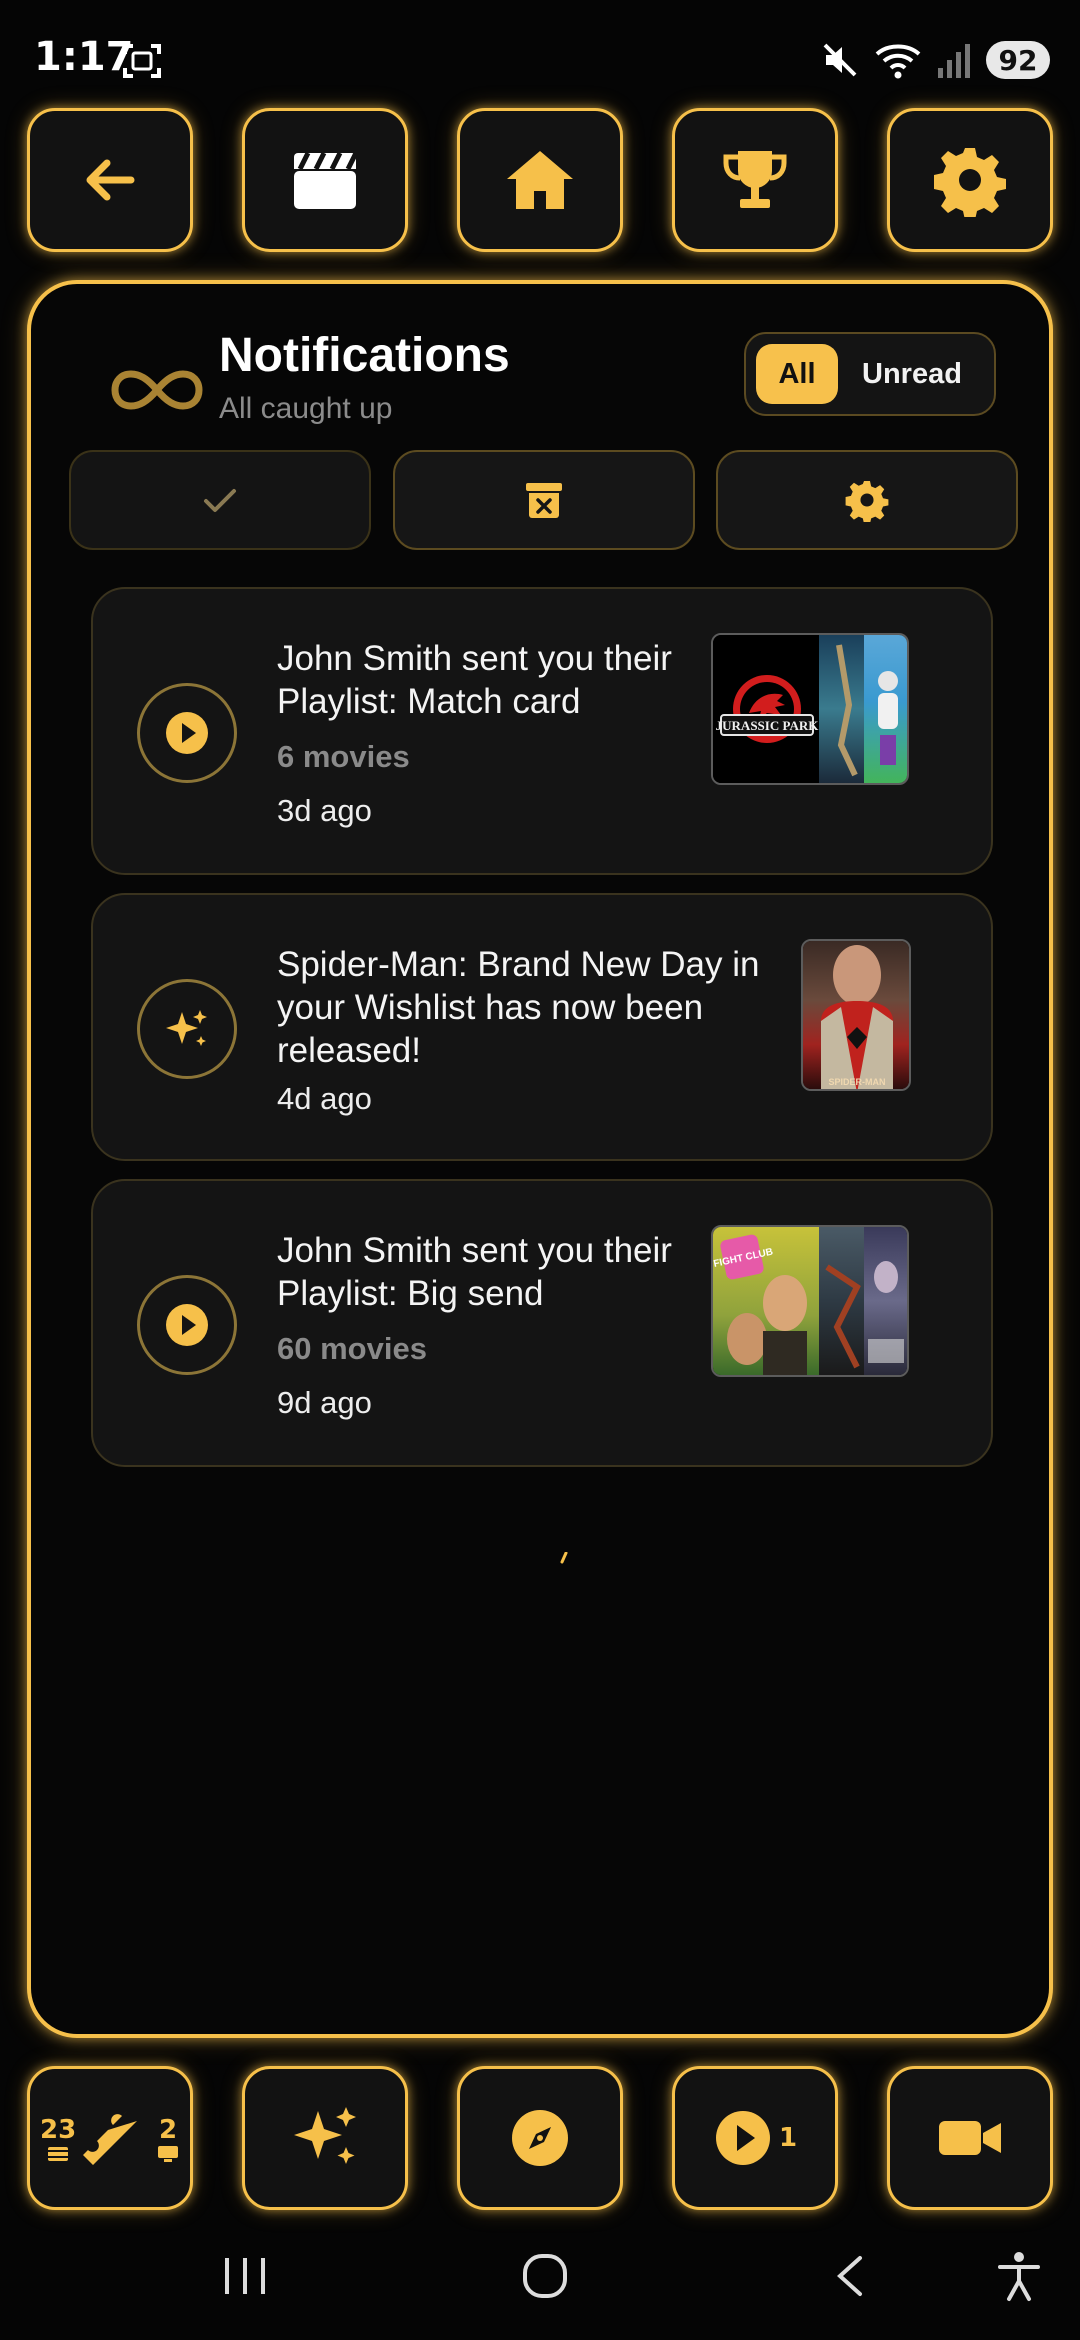 The height and width of the screenshot is (2340, 1080). I want to click on video-camera-icon, so click(970, 2138).